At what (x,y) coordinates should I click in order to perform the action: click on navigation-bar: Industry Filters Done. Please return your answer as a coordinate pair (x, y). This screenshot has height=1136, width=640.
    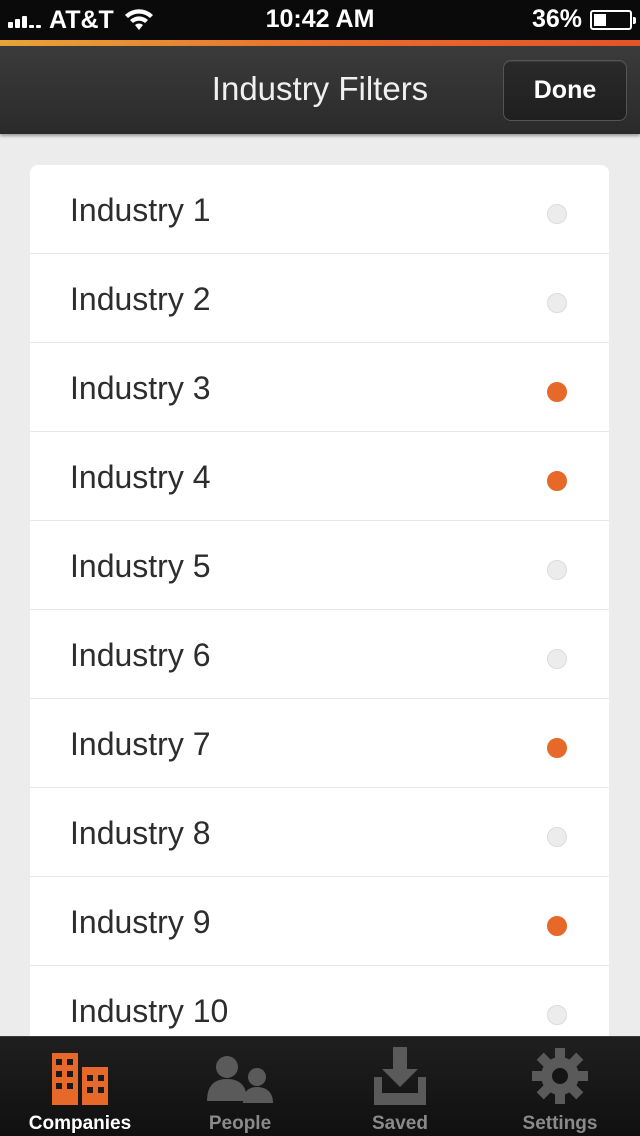
    Looking at the image, I should click on (320, 90).